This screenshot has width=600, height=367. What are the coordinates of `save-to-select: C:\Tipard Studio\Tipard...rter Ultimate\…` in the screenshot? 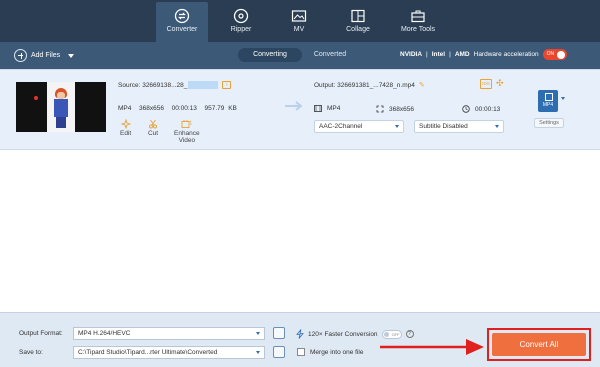 It's located at (169, 352).